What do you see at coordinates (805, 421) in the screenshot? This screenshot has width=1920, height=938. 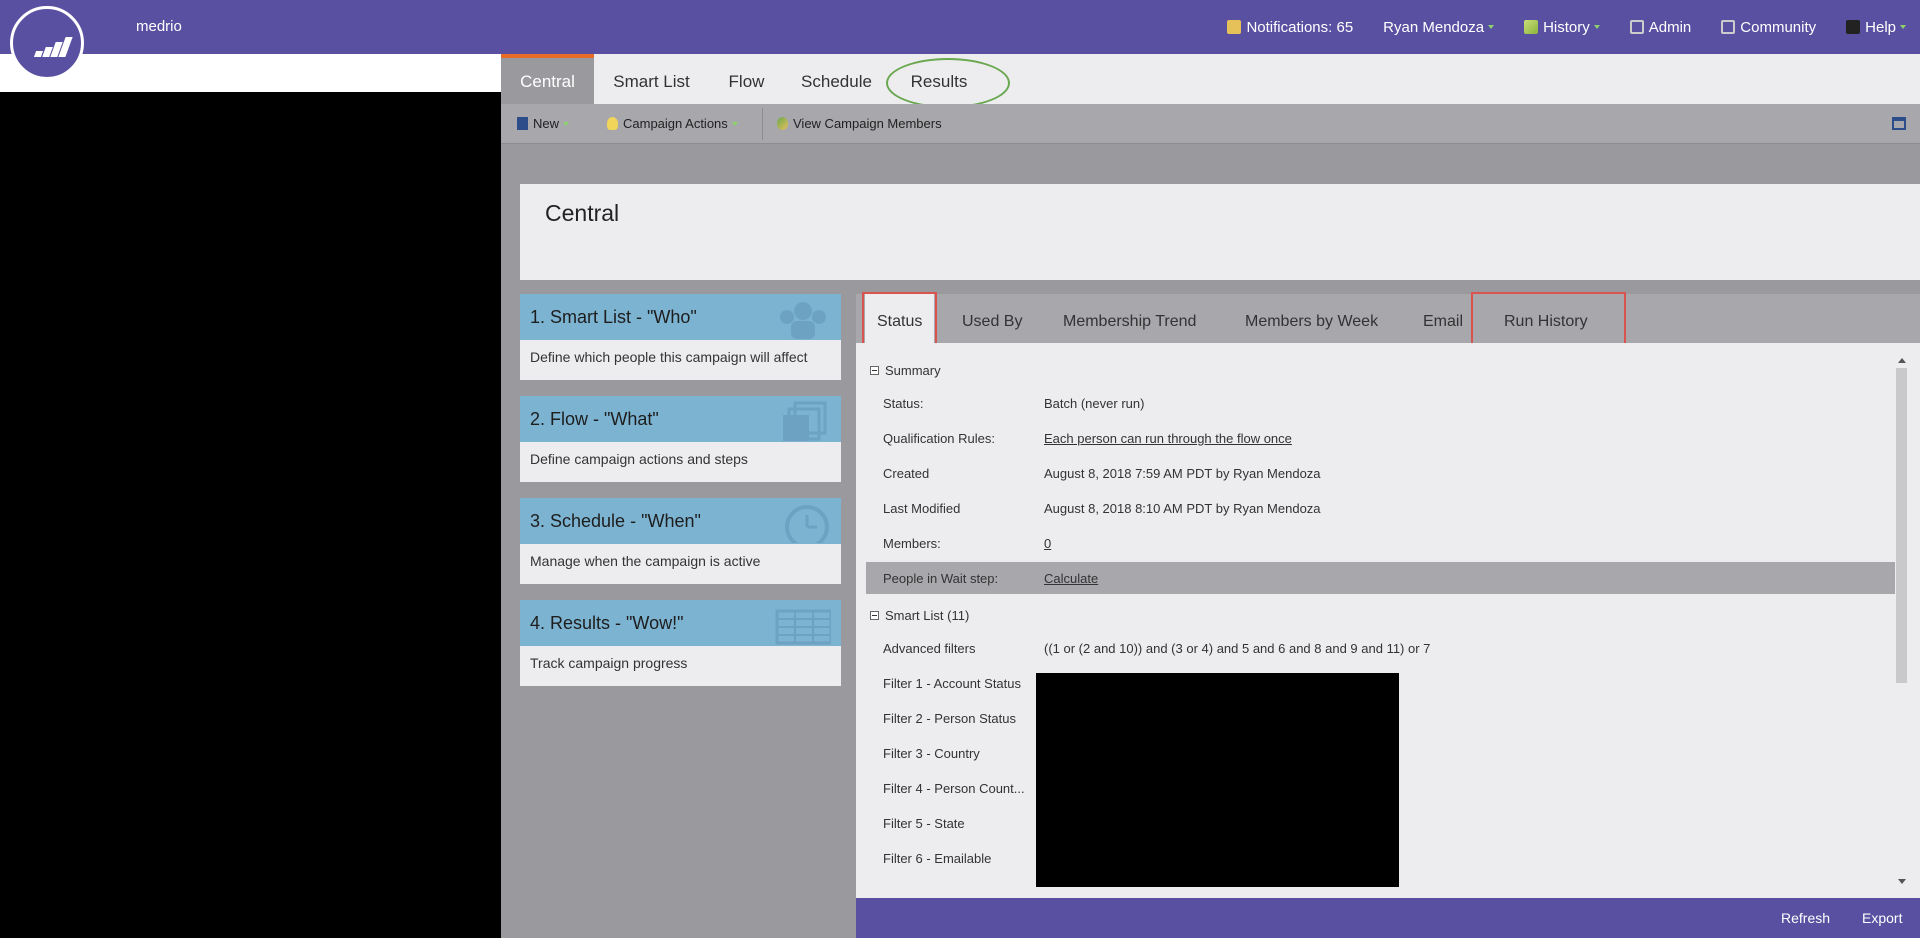 I see `stack-icon` at bounding box center [805, 421].